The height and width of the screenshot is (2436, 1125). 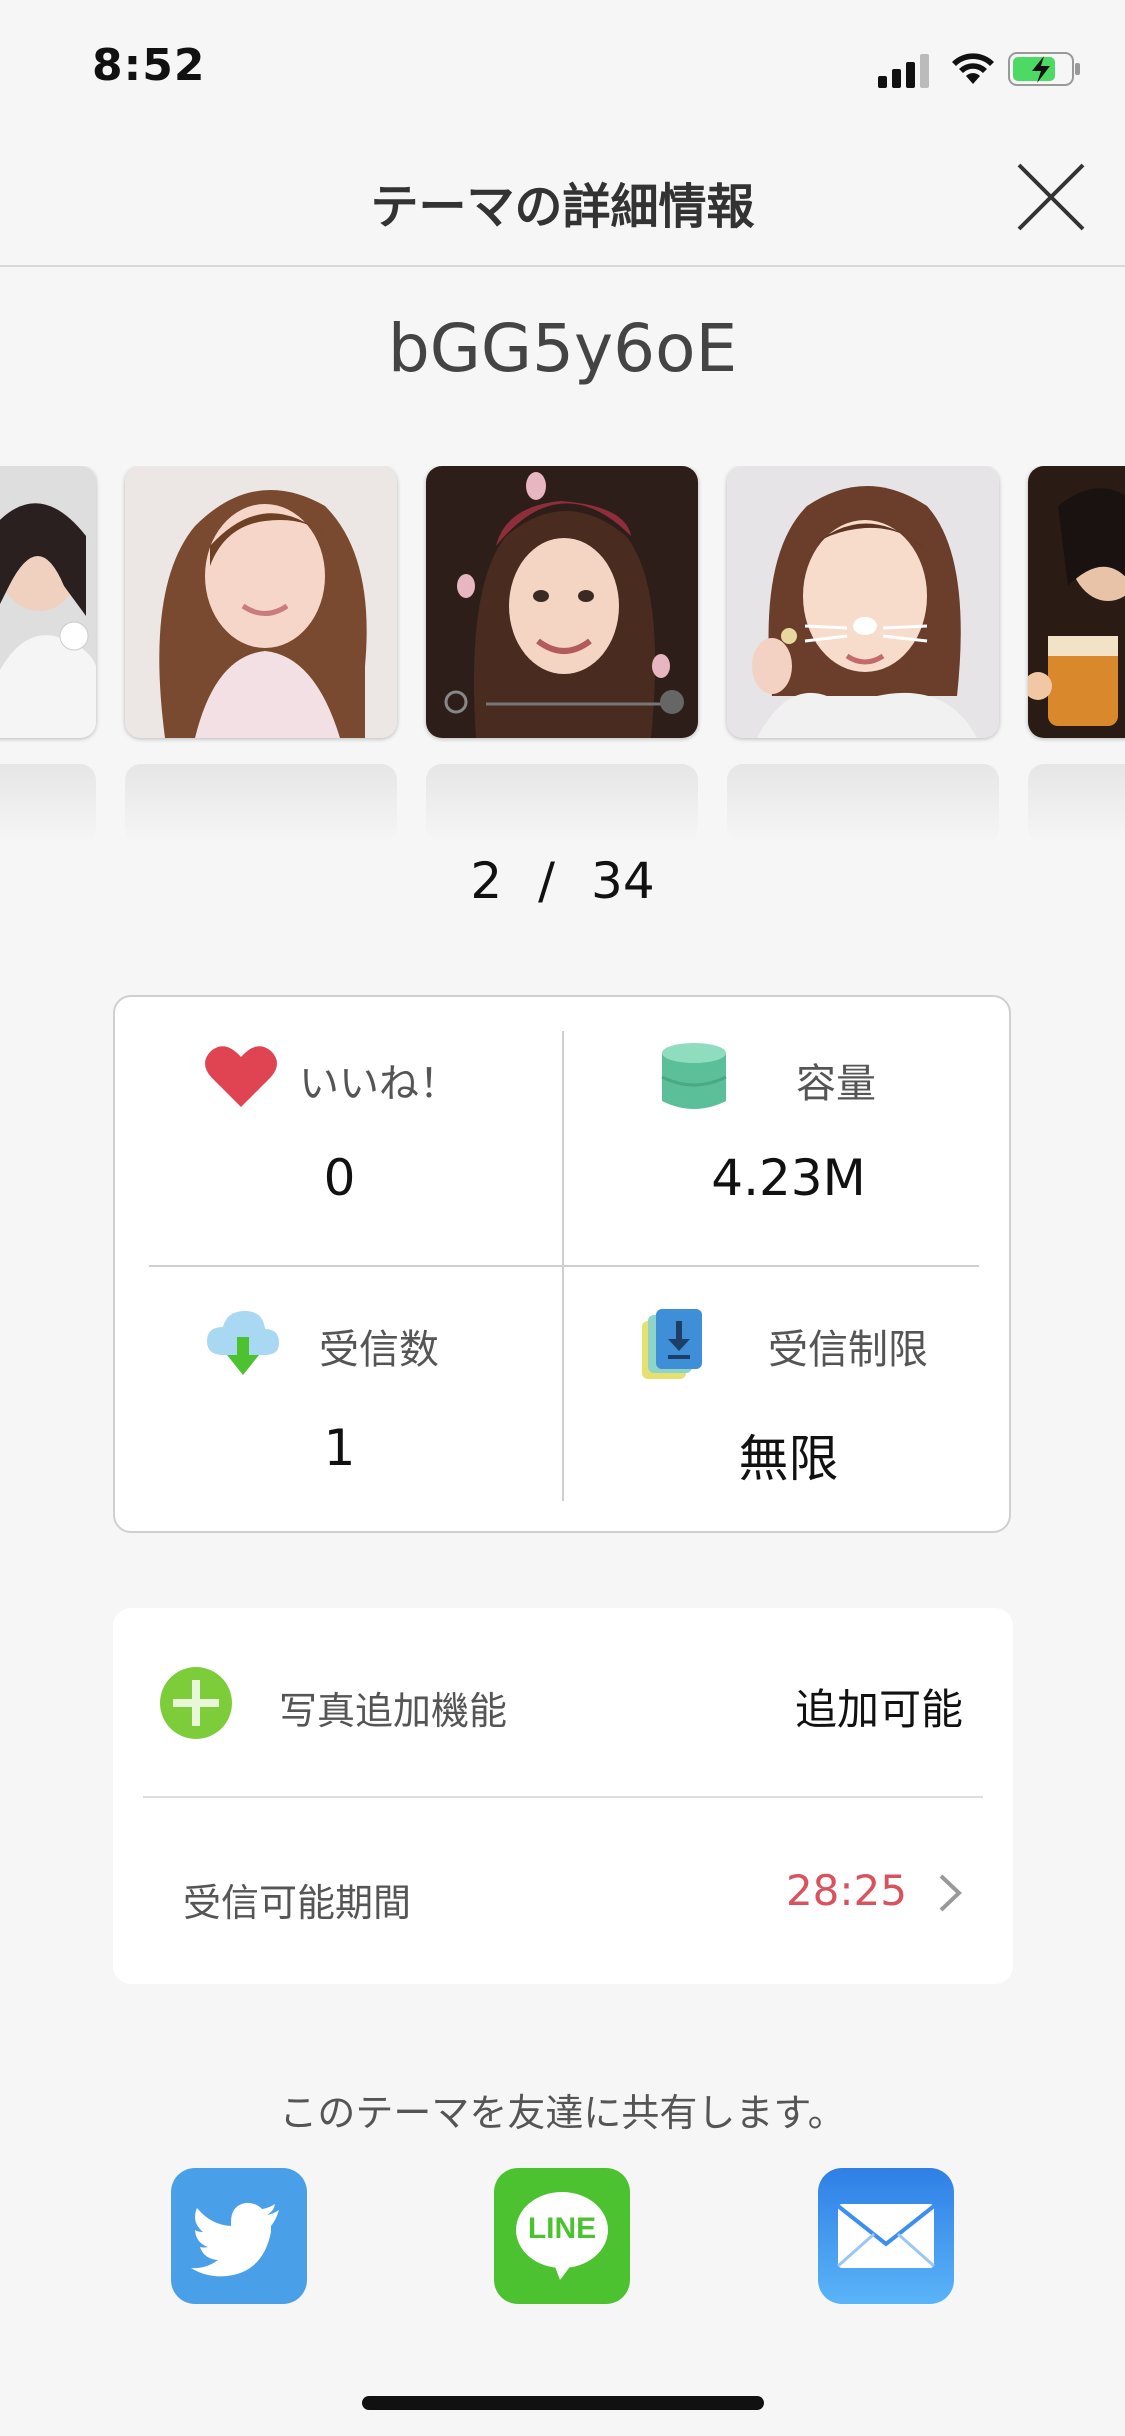 What do you see at coordinates (562, 2113) in the screenshot?
I see `share-caption: このテーマを友達に共有します。` at bounding box center [562, 2113].